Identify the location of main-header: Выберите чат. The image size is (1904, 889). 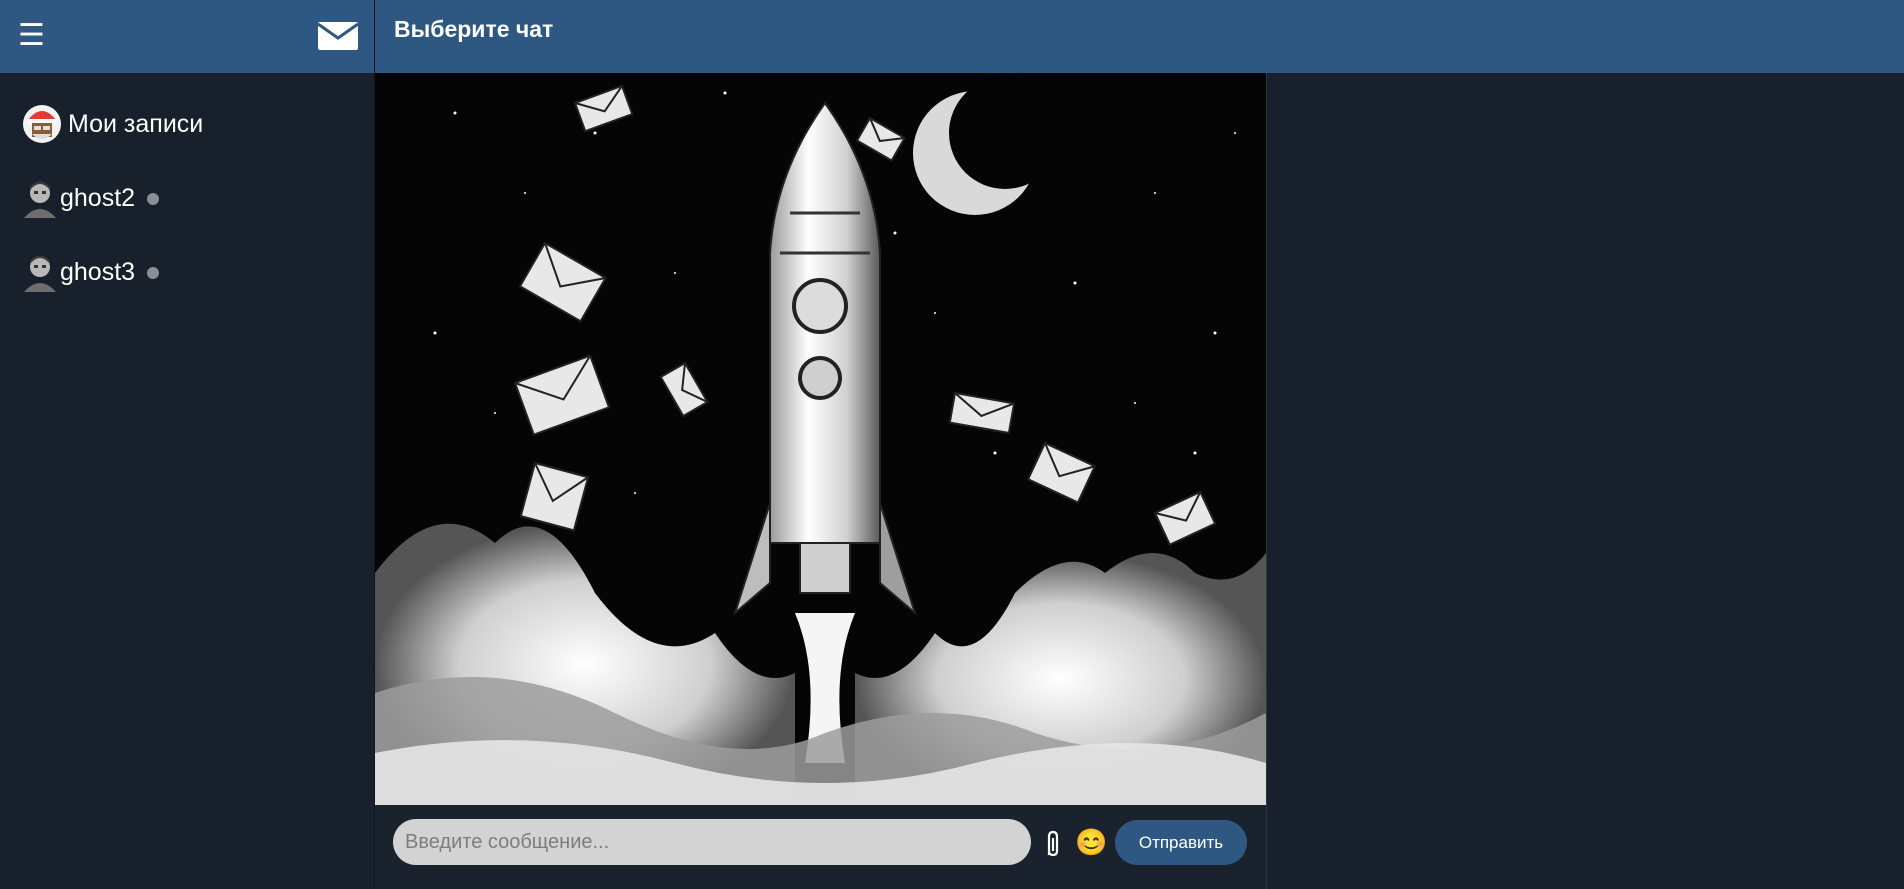
(1139, 36).